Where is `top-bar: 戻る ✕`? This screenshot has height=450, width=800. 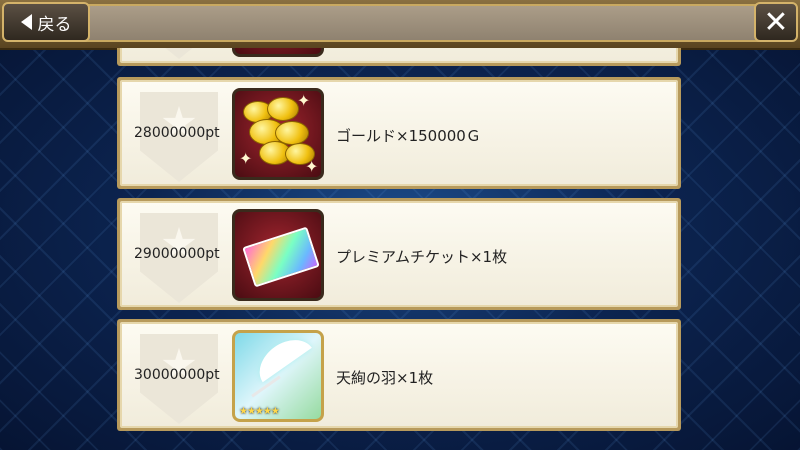
top-bar: 戻る ✕ is located at coordinates (400, 25).